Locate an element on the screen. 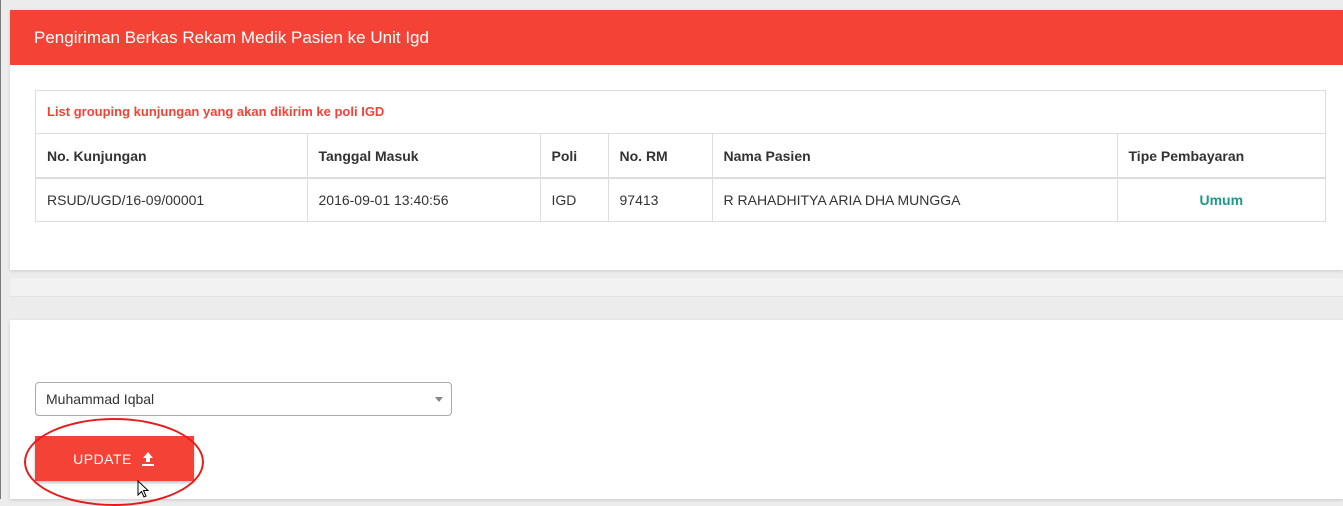 This screenshot has width=1343, height=506. col-no-rm: No. RM is located at coordinates (660, 156).